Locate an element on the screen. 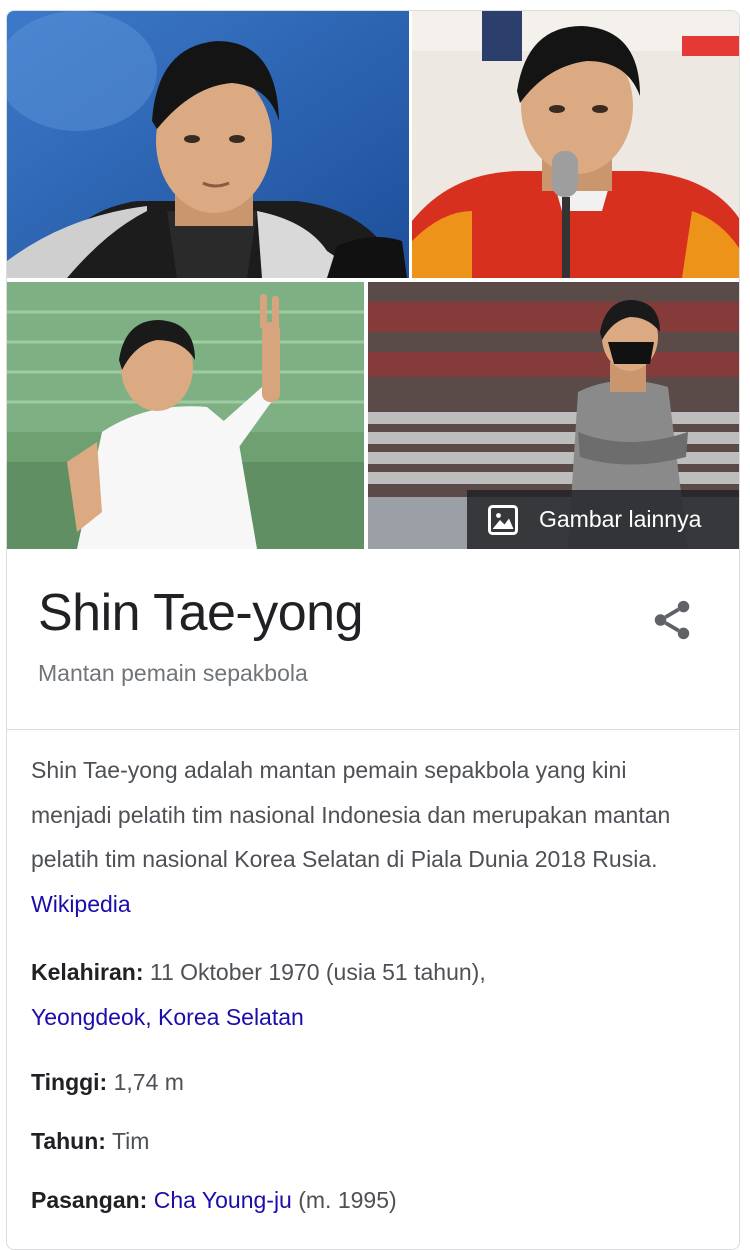 The image size is (750, 1250). fact-value: (m. 1995) is located at coordinates (347, 1200).